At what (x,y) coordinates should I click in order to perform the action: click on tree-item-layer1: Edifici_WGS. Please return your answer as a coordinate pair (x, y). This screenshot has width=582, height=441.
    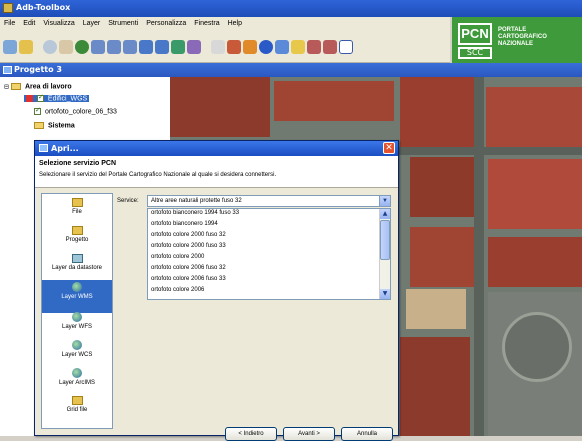
    Looking at the image, I should click on (57, 98).